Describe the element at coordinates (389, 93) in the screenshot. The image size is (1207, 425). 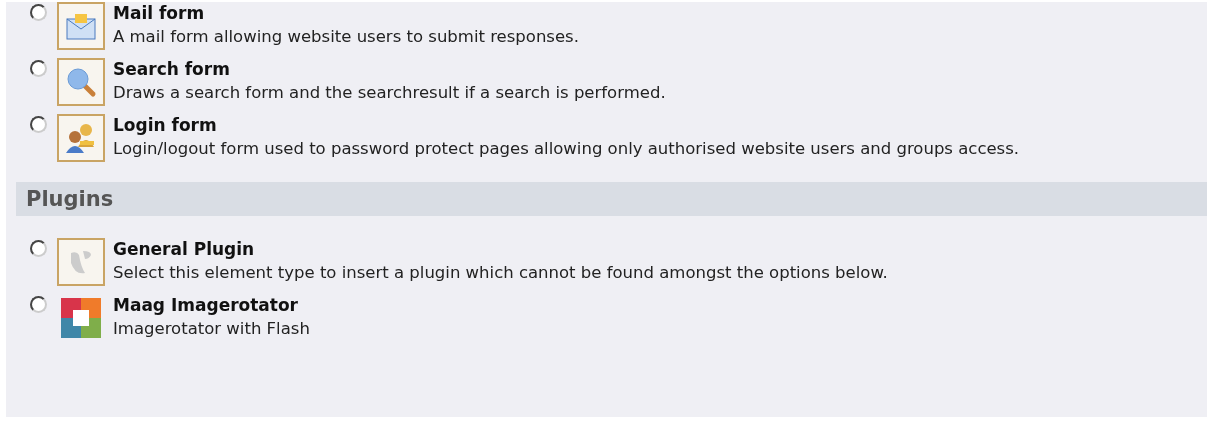
I see `item-description: Draws a search form and the searchresult if a search is performed.` at that location.